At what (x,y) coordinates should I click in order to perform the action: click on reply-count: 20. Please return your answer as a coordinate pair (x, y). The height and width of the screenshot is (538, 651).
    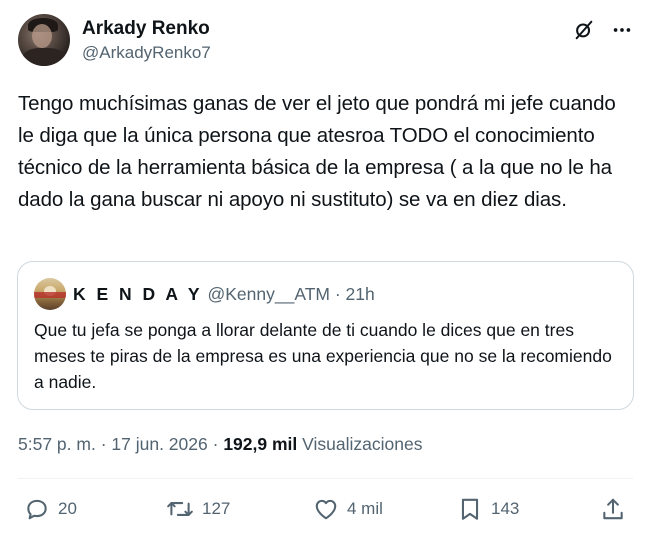
    Looking at the image, I should click on (67, 508).